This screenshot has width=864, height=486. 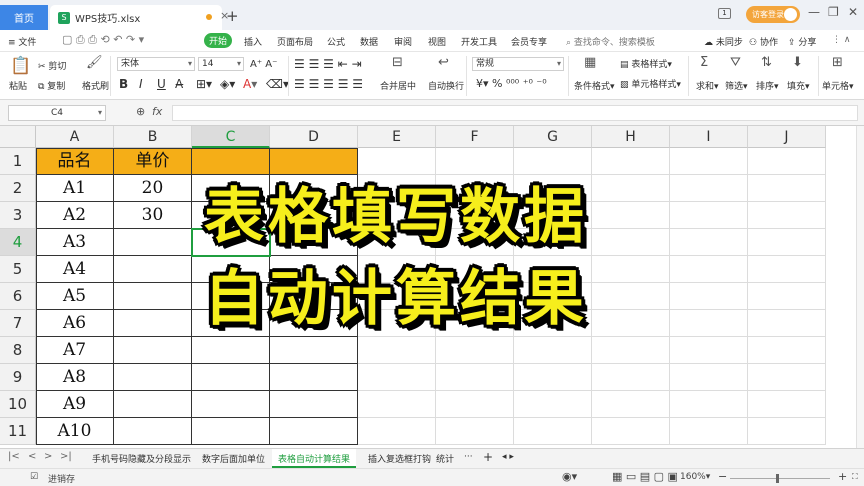 I want to click on row-header-2: 2, so click(x=18, y=188).